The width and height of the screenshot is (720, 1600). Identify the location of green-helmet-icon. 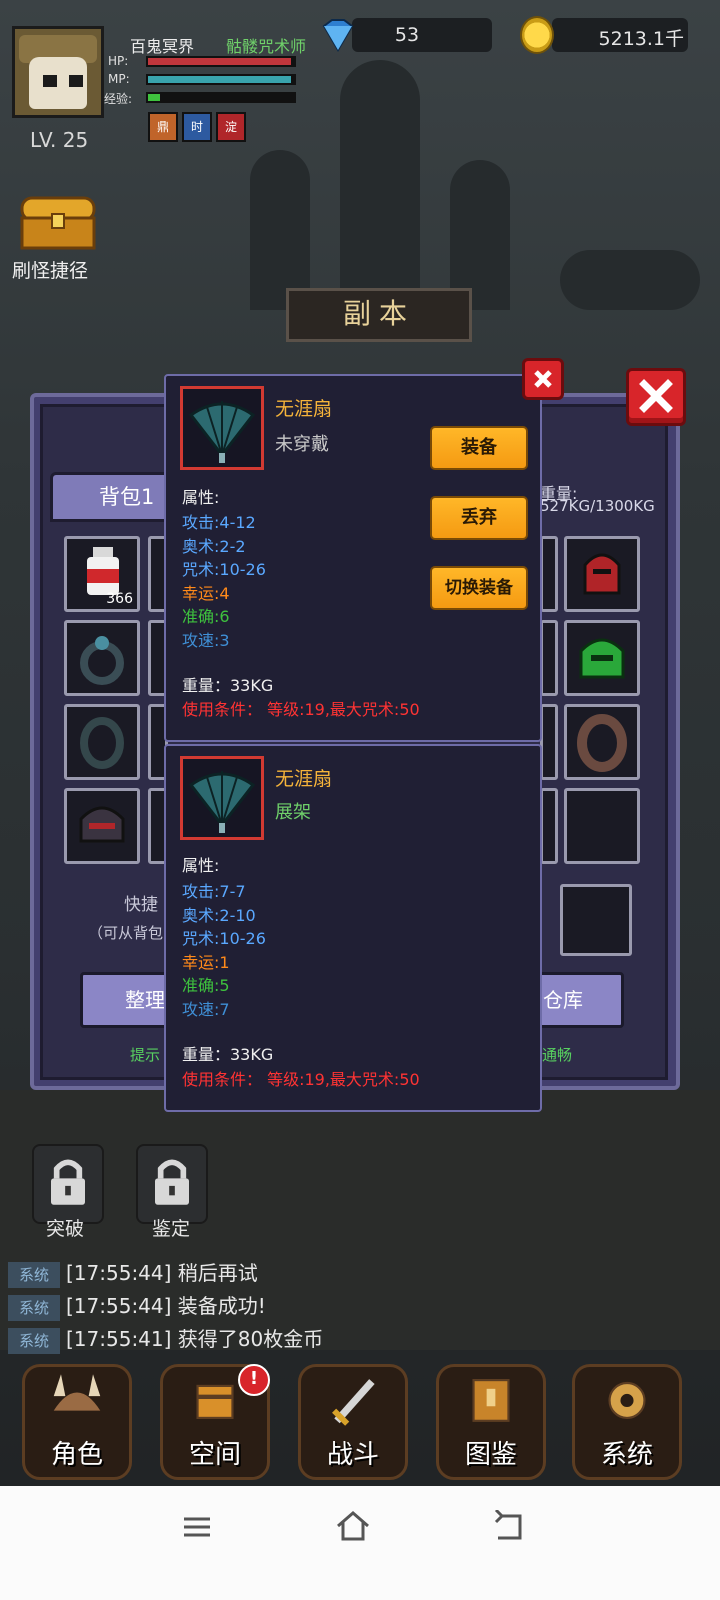
(602, 658).